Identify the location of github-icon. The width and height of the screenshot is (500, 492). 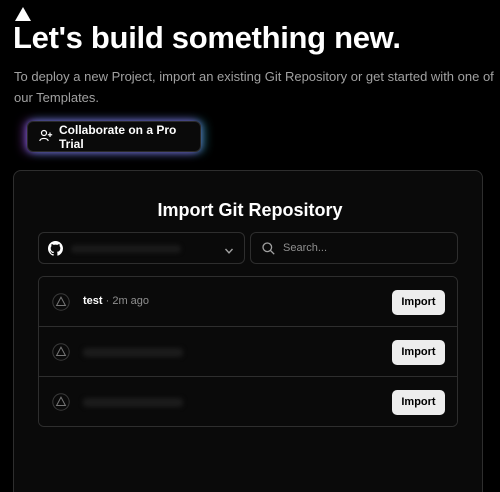
(55, 251).